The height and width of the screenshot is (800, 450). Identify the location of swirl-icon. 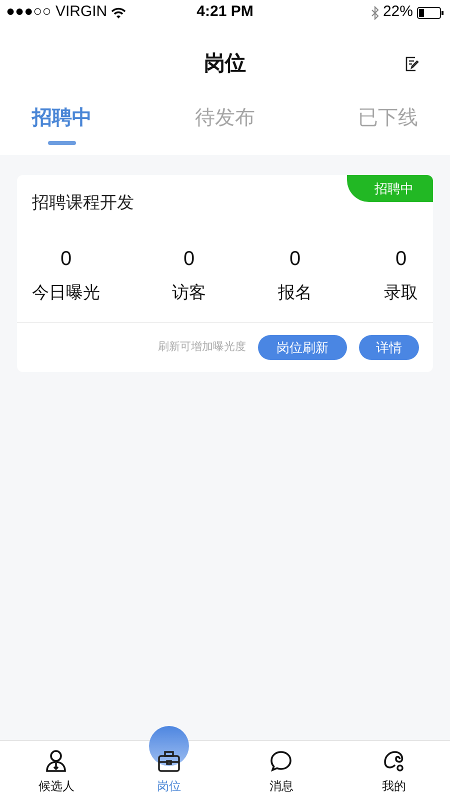
(394, 761).